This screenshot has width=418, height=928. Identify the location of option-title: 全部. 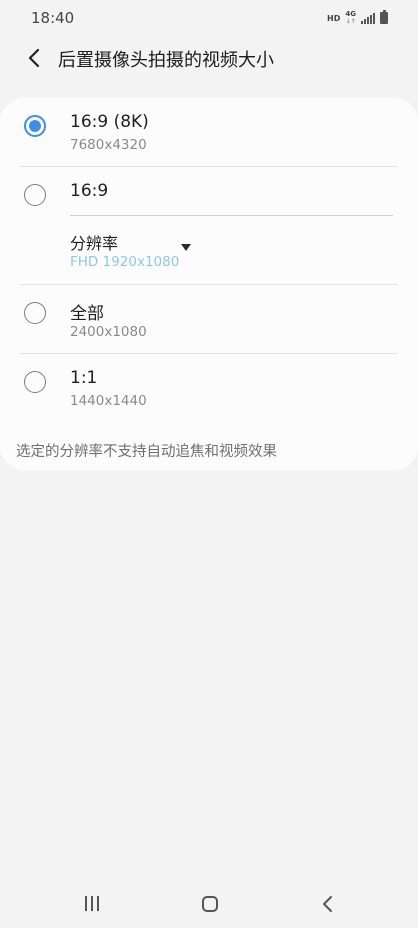
(87, 314).